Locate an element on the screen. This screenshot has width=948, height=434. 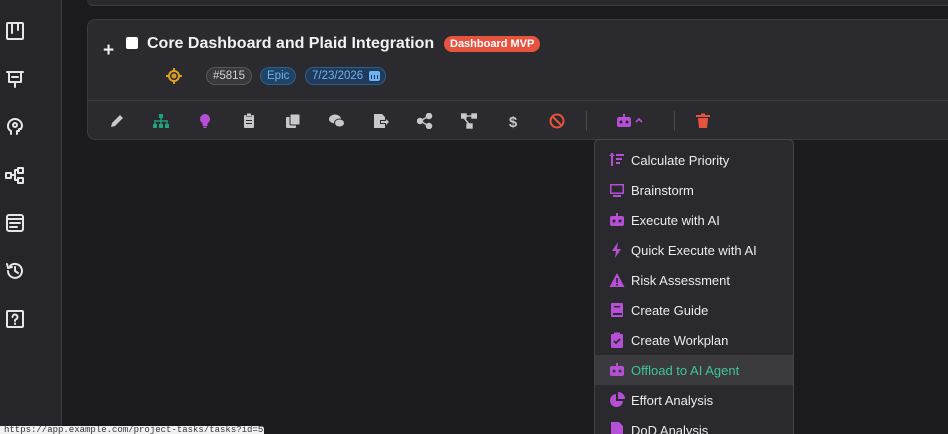
target-icon is located at coordinates (174, 76).